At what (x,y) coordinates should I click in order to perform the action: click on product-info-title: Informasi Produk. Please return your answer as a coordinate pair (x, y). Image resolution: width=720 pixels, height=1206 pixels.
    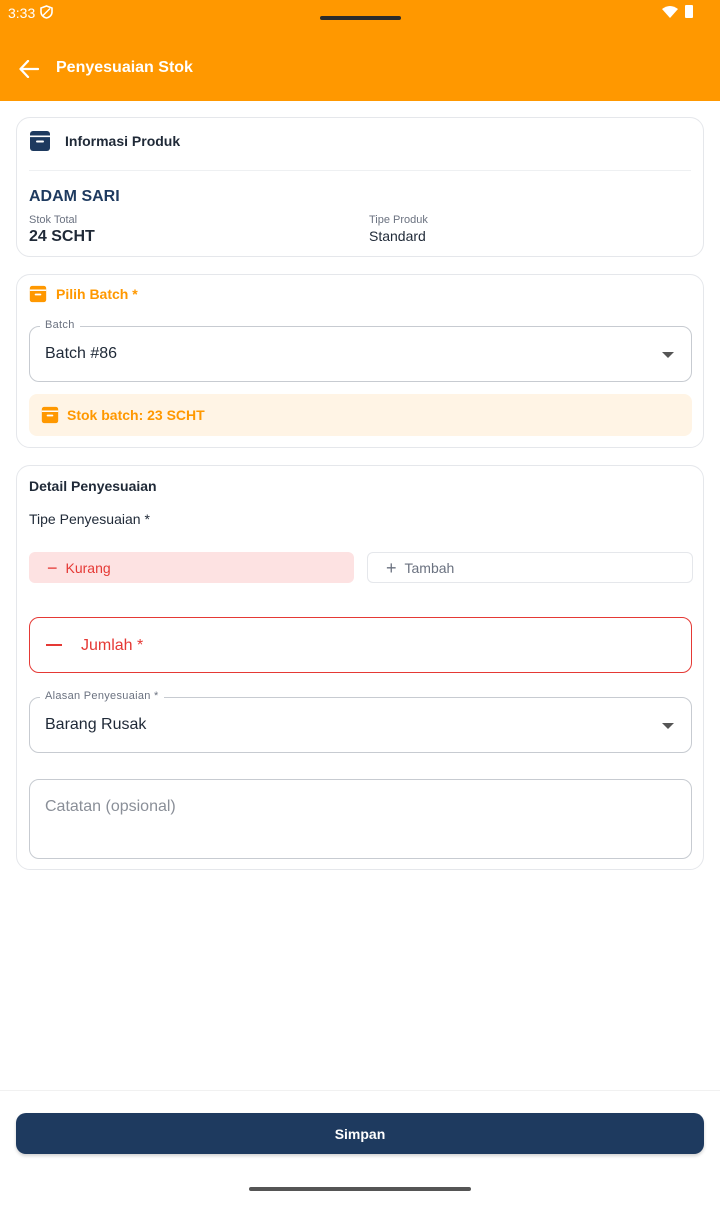
    Looking at the image, I should click on (123, 141).